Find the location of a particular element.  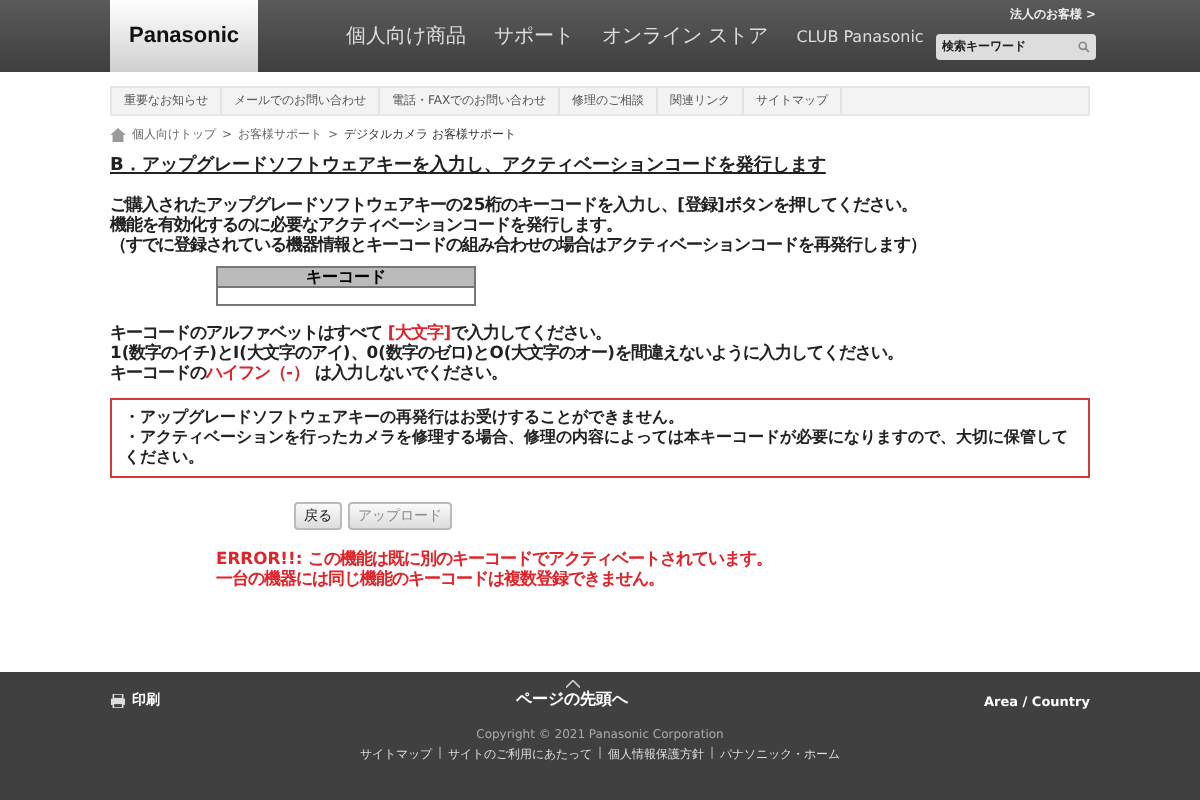

nav-link: 個人向け商品 is located at coordinates (406, 36).